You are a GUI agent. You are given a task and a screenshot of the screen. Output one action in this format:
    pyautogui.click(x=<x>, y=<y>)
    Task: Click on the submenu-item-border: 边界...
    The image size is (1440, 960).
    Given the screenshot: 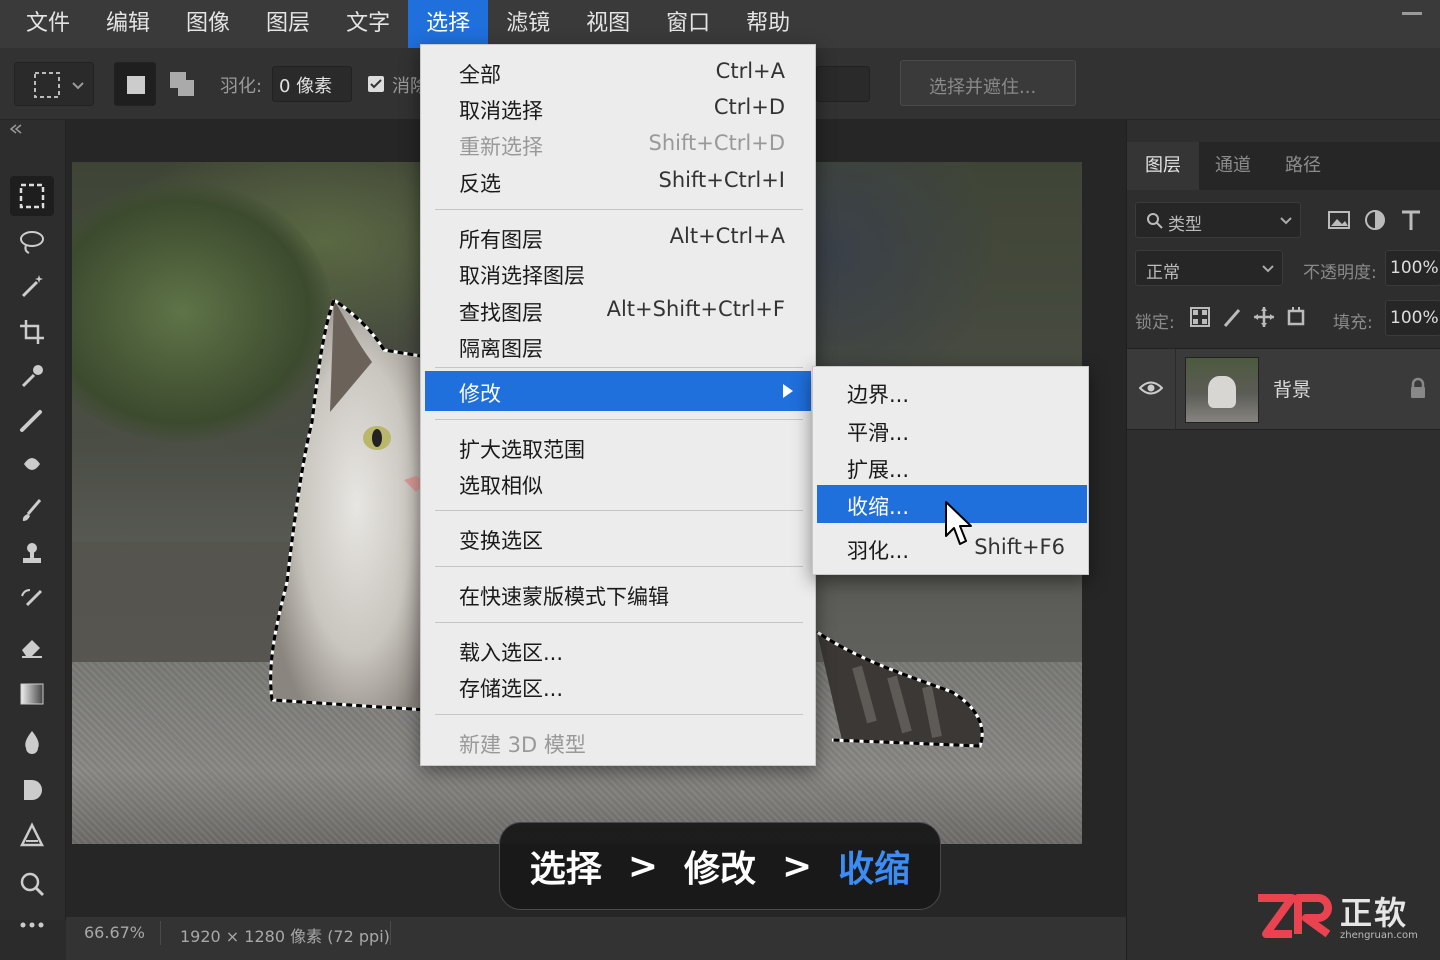 What is the action you would take?
    pyautogui.click(x=952, y=392)
    